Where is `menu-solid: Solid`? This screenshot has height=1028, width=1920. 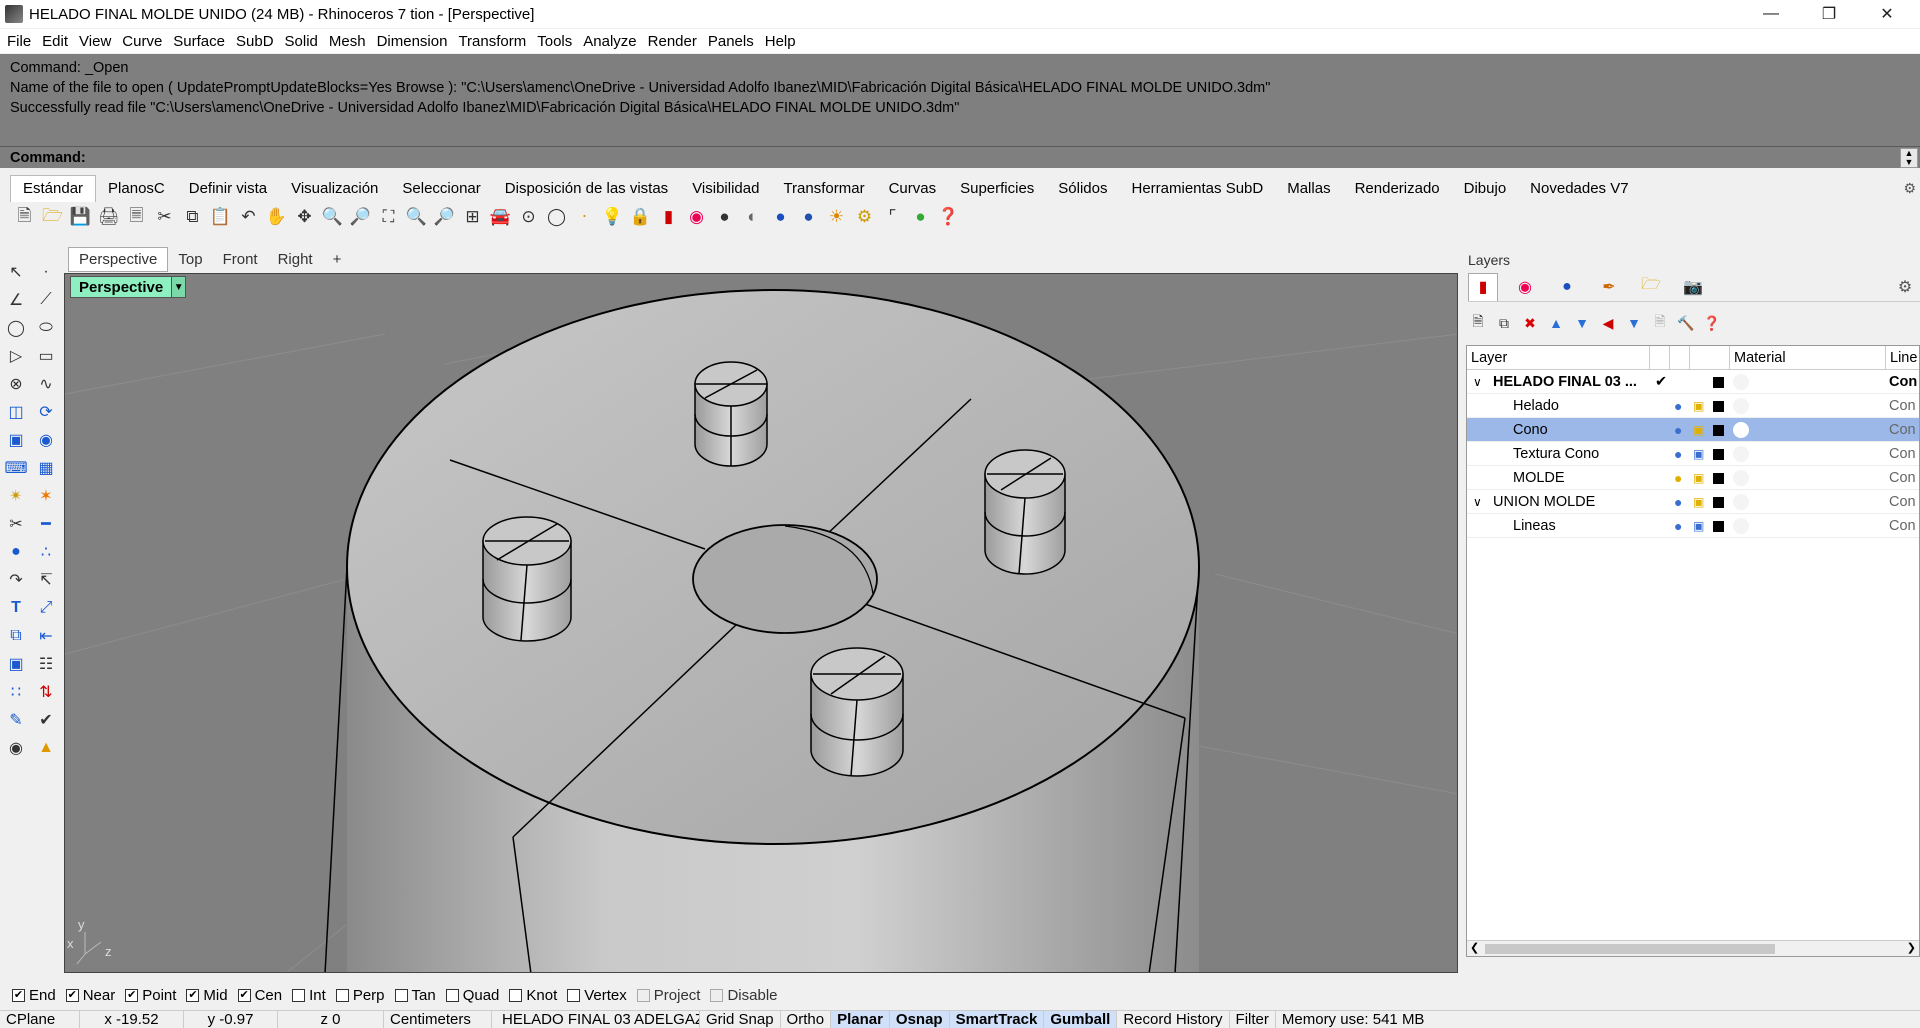
menu-solid: Solid is located at coordinates (304, 41).